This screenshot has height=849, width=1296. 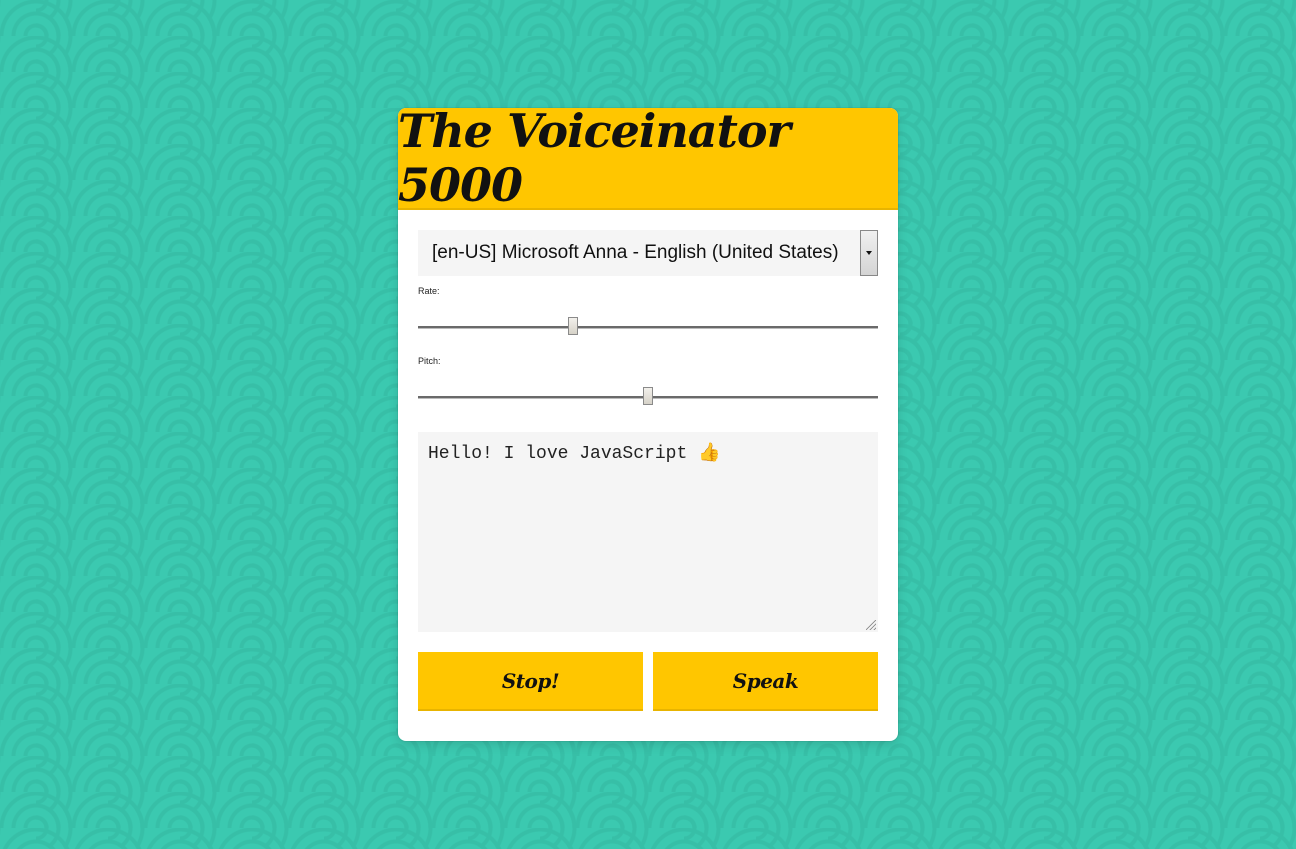 What do you see at coordinates (574, 454) in the screenshot?
I see `message-text: Hello! I love JavaScript 👍` at bounding box center [574, 454].